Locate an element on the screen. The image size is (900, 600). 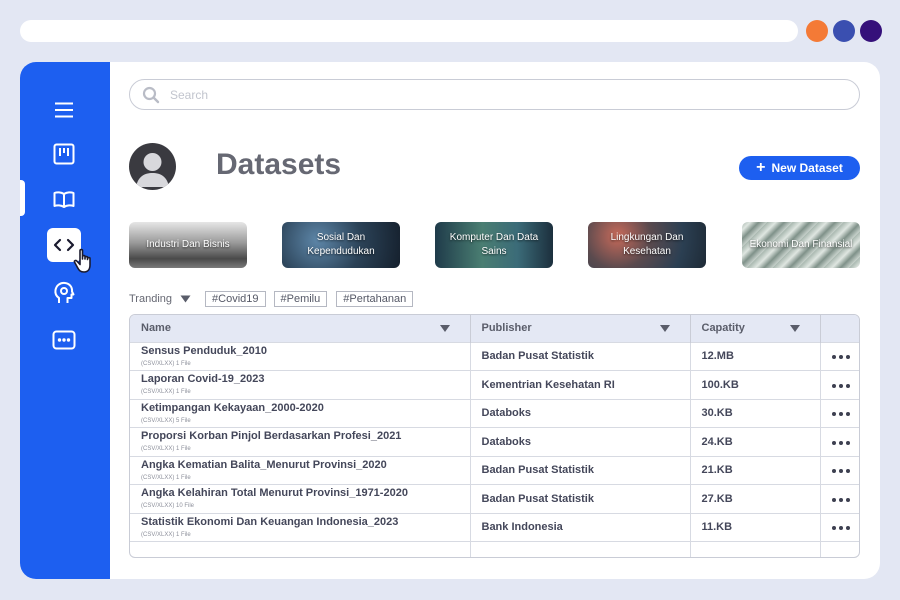
dataset-name: Sensus Penduduk_2010 is located at coordinates (305, 351).